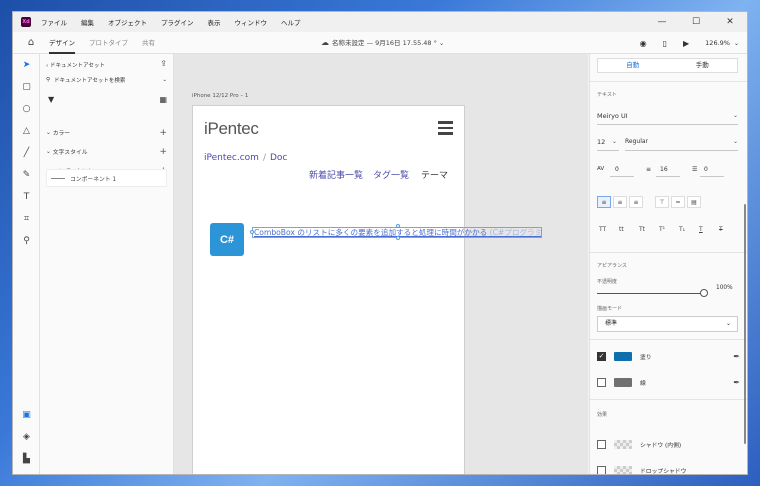  Describe the element at coordinates (231, 158) in the screenshot. I see `breadcrumb-home: iPentec.com` at that location.